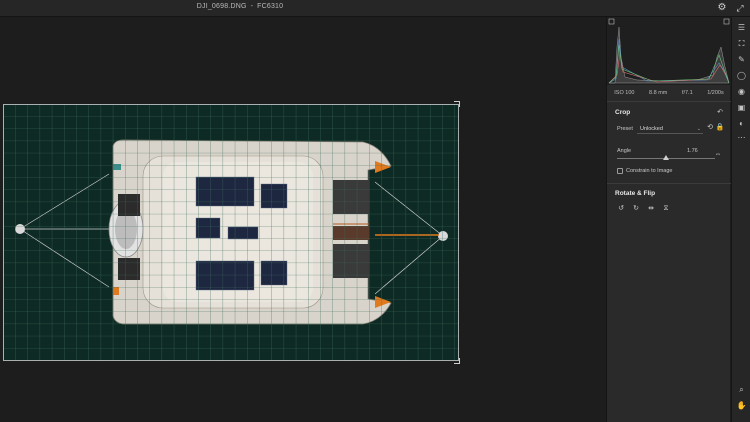 This screenshot has width=750, height=422. Describe the element at coordinates (741, 137) in the screenshot. I see `more-icon: ⋯` at that location.